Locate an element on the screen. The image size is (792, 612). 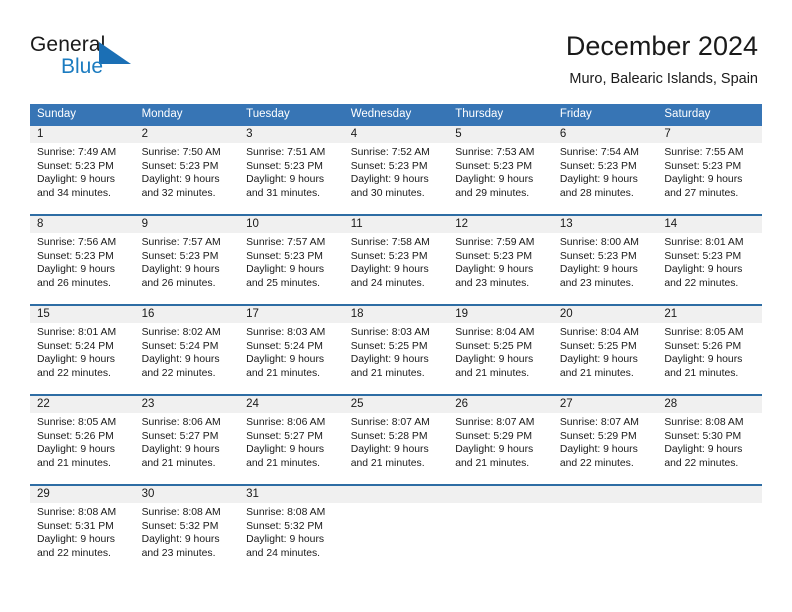
day-number: 1 is located at coordinates (82, 134).